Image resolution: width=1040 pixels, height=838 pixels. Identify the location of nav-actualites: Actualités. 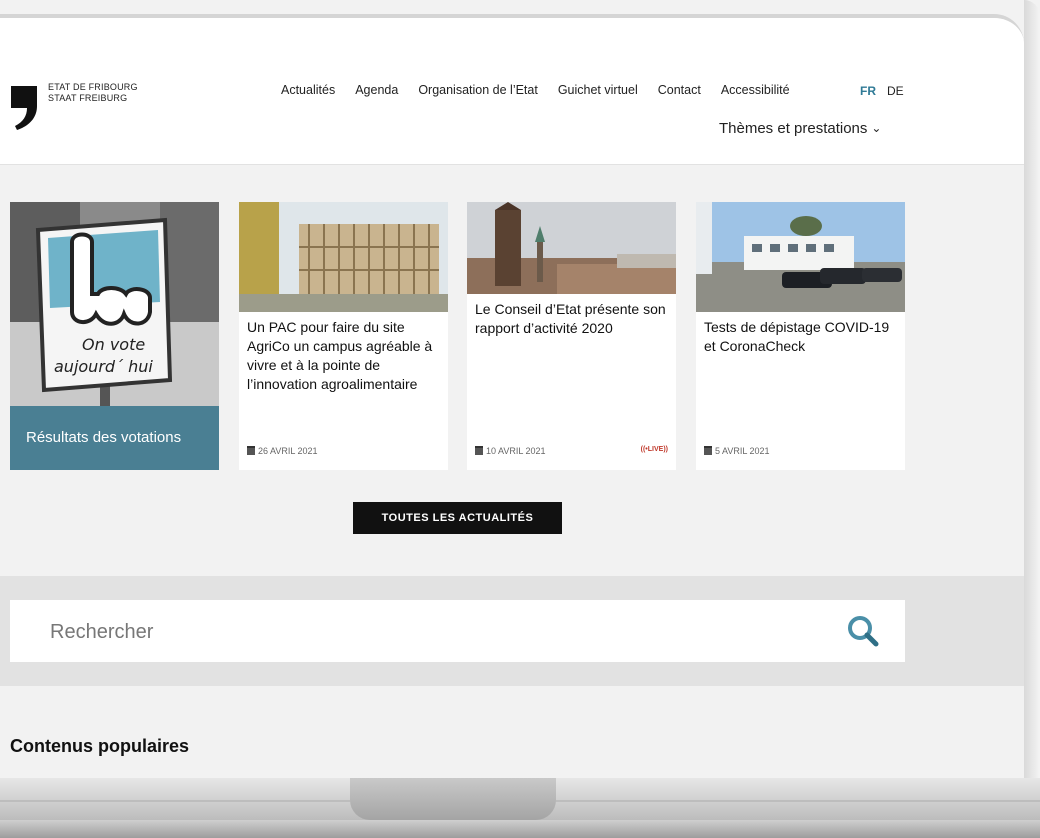
(308, 90).